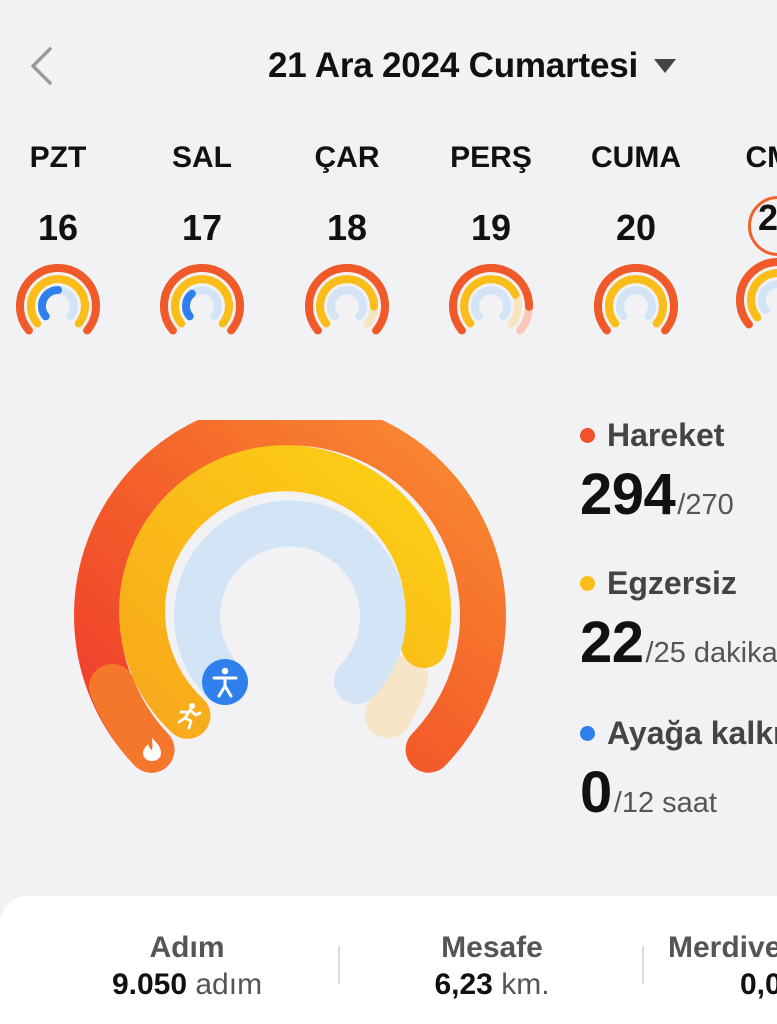 Image resolution: width=777 pixels, height=1024 pixels. Describe the element at coordinates (58, 227) in the screenshot. I see `week-day-number: 16` at that location.